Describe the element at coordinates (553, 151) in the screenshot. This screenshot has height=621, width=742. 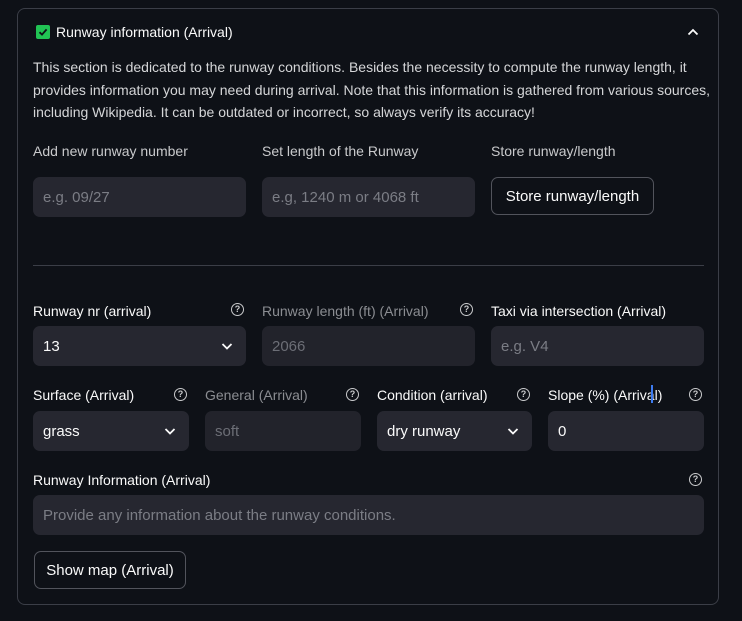
I see `store-label: Store runway/length` at that location.